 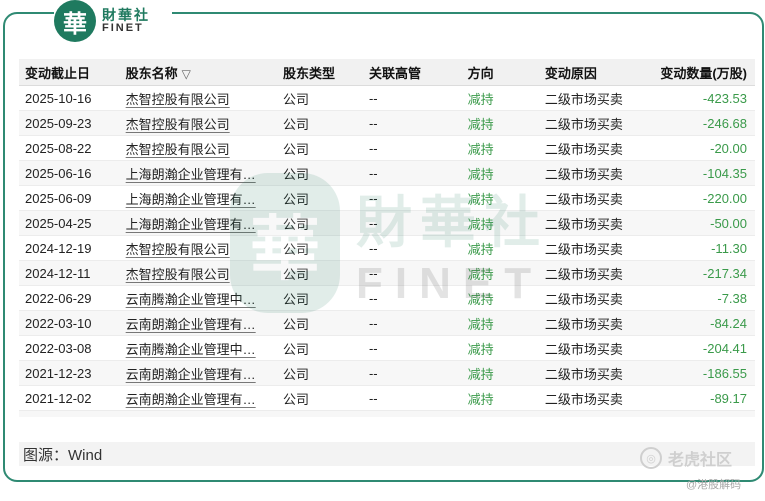 I want to click on cell-quantity: -217.34, so click(x=724, y=273).